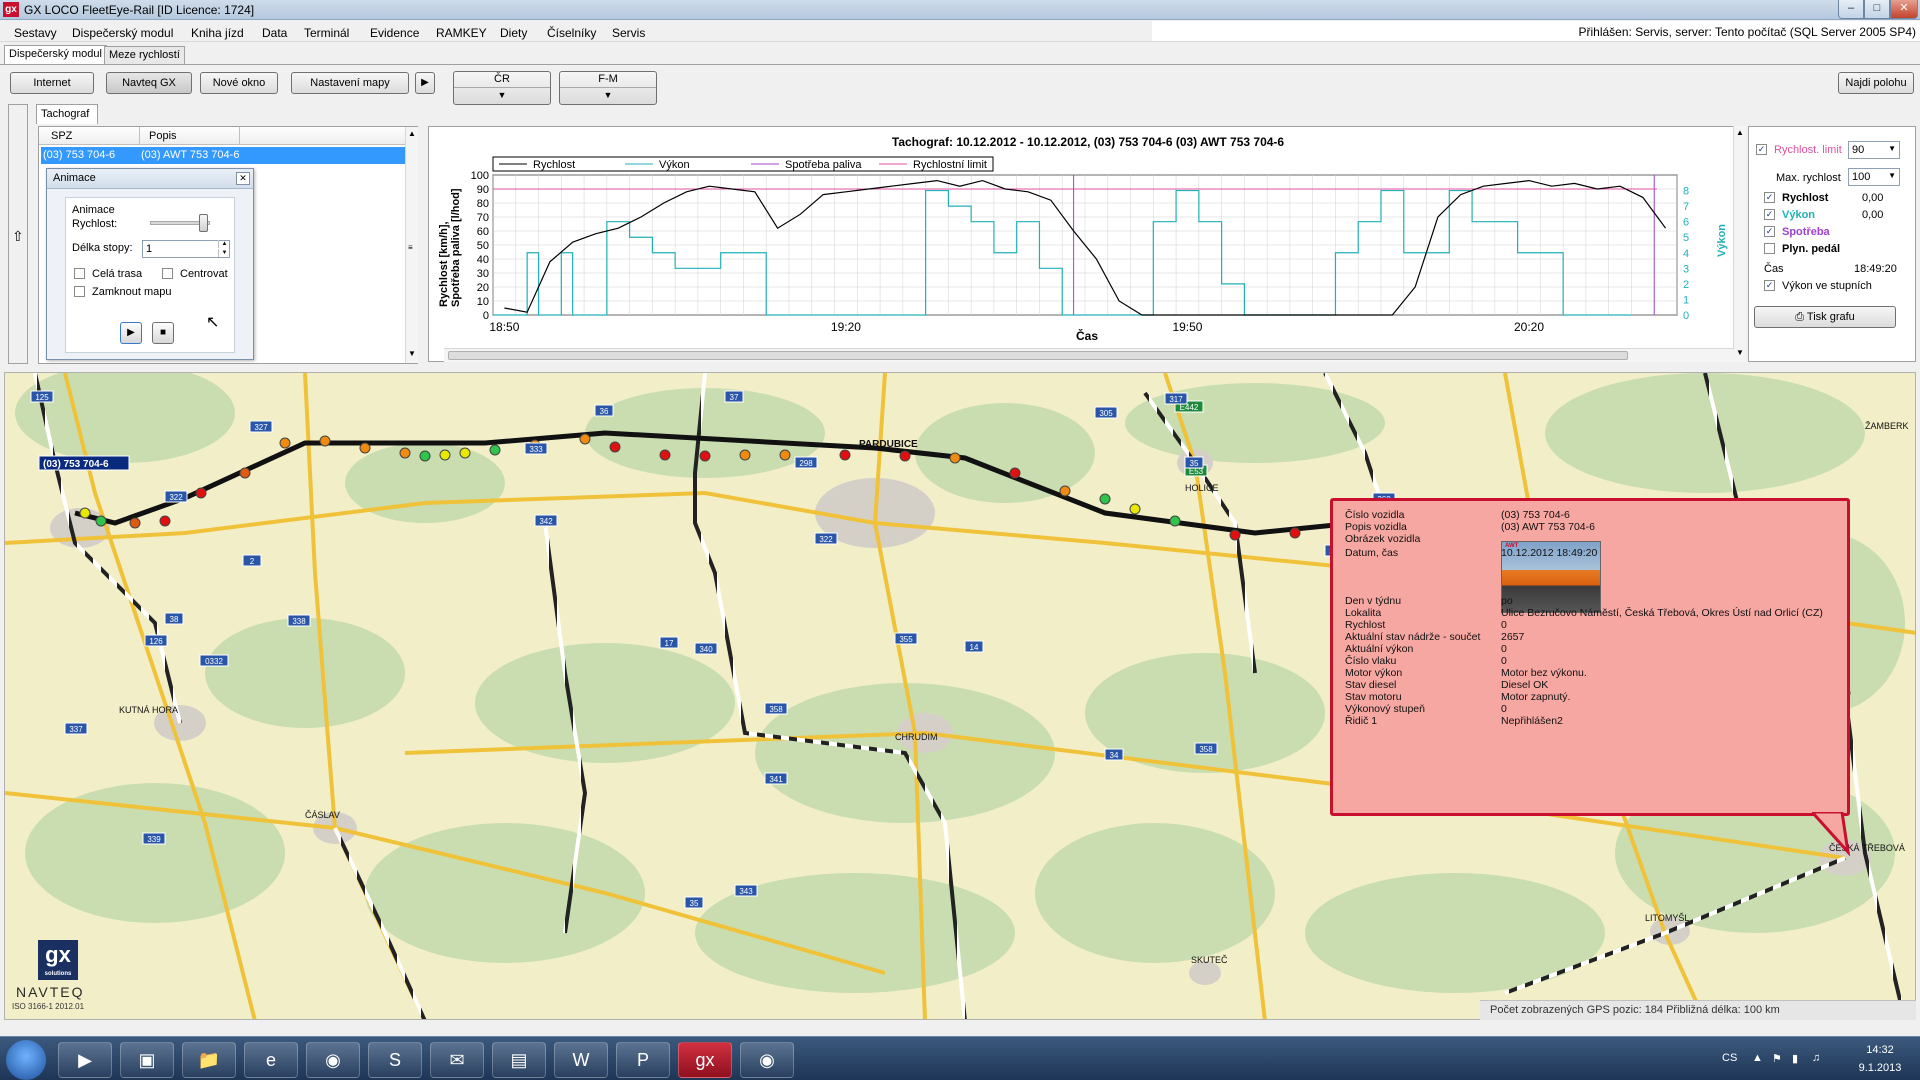  Describe the element at coordinates (1874, 150) in the screenshot. I see `speed-limit-select: 90 ▼` at that location.